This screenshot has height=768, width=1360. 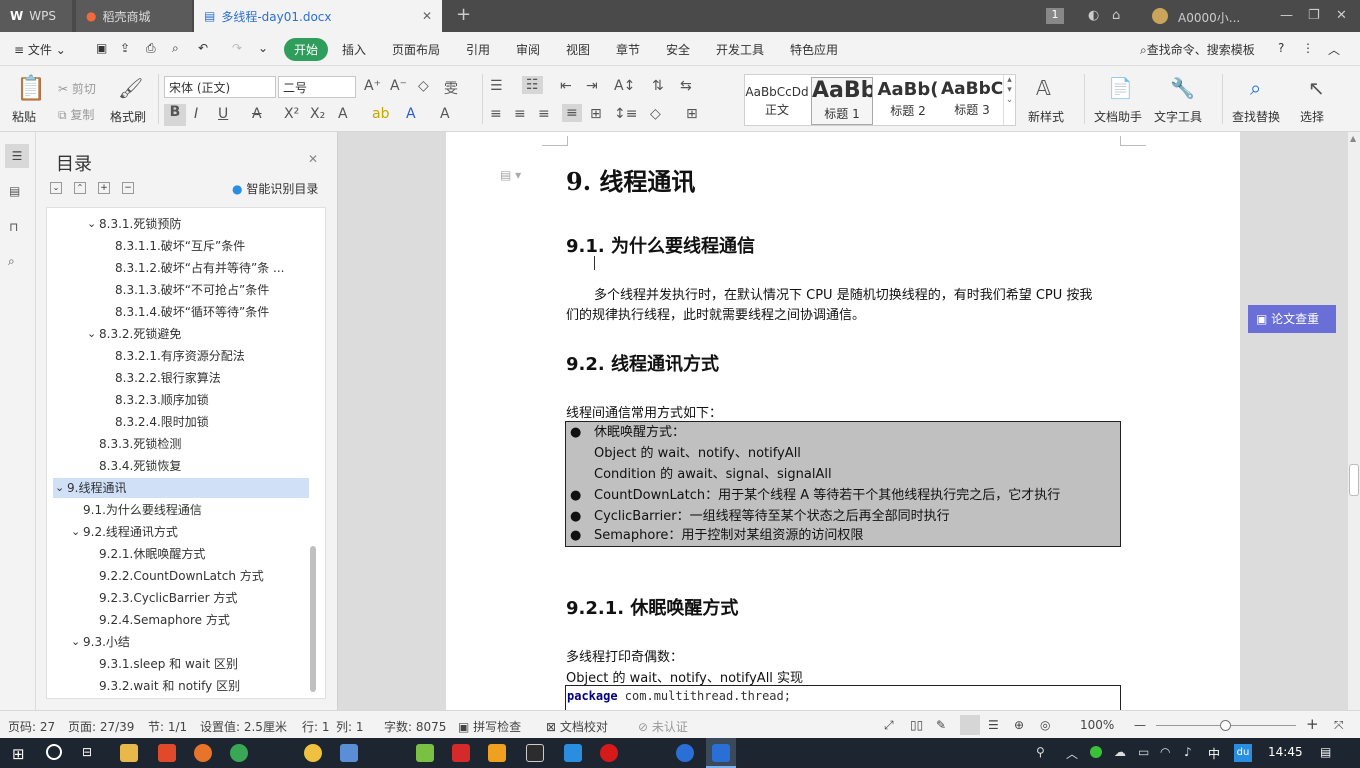 What do you see at coordinates (596, 114) in the screenshot?
I see `distribute-icon: ⊞` at bounding box center [596, 114].